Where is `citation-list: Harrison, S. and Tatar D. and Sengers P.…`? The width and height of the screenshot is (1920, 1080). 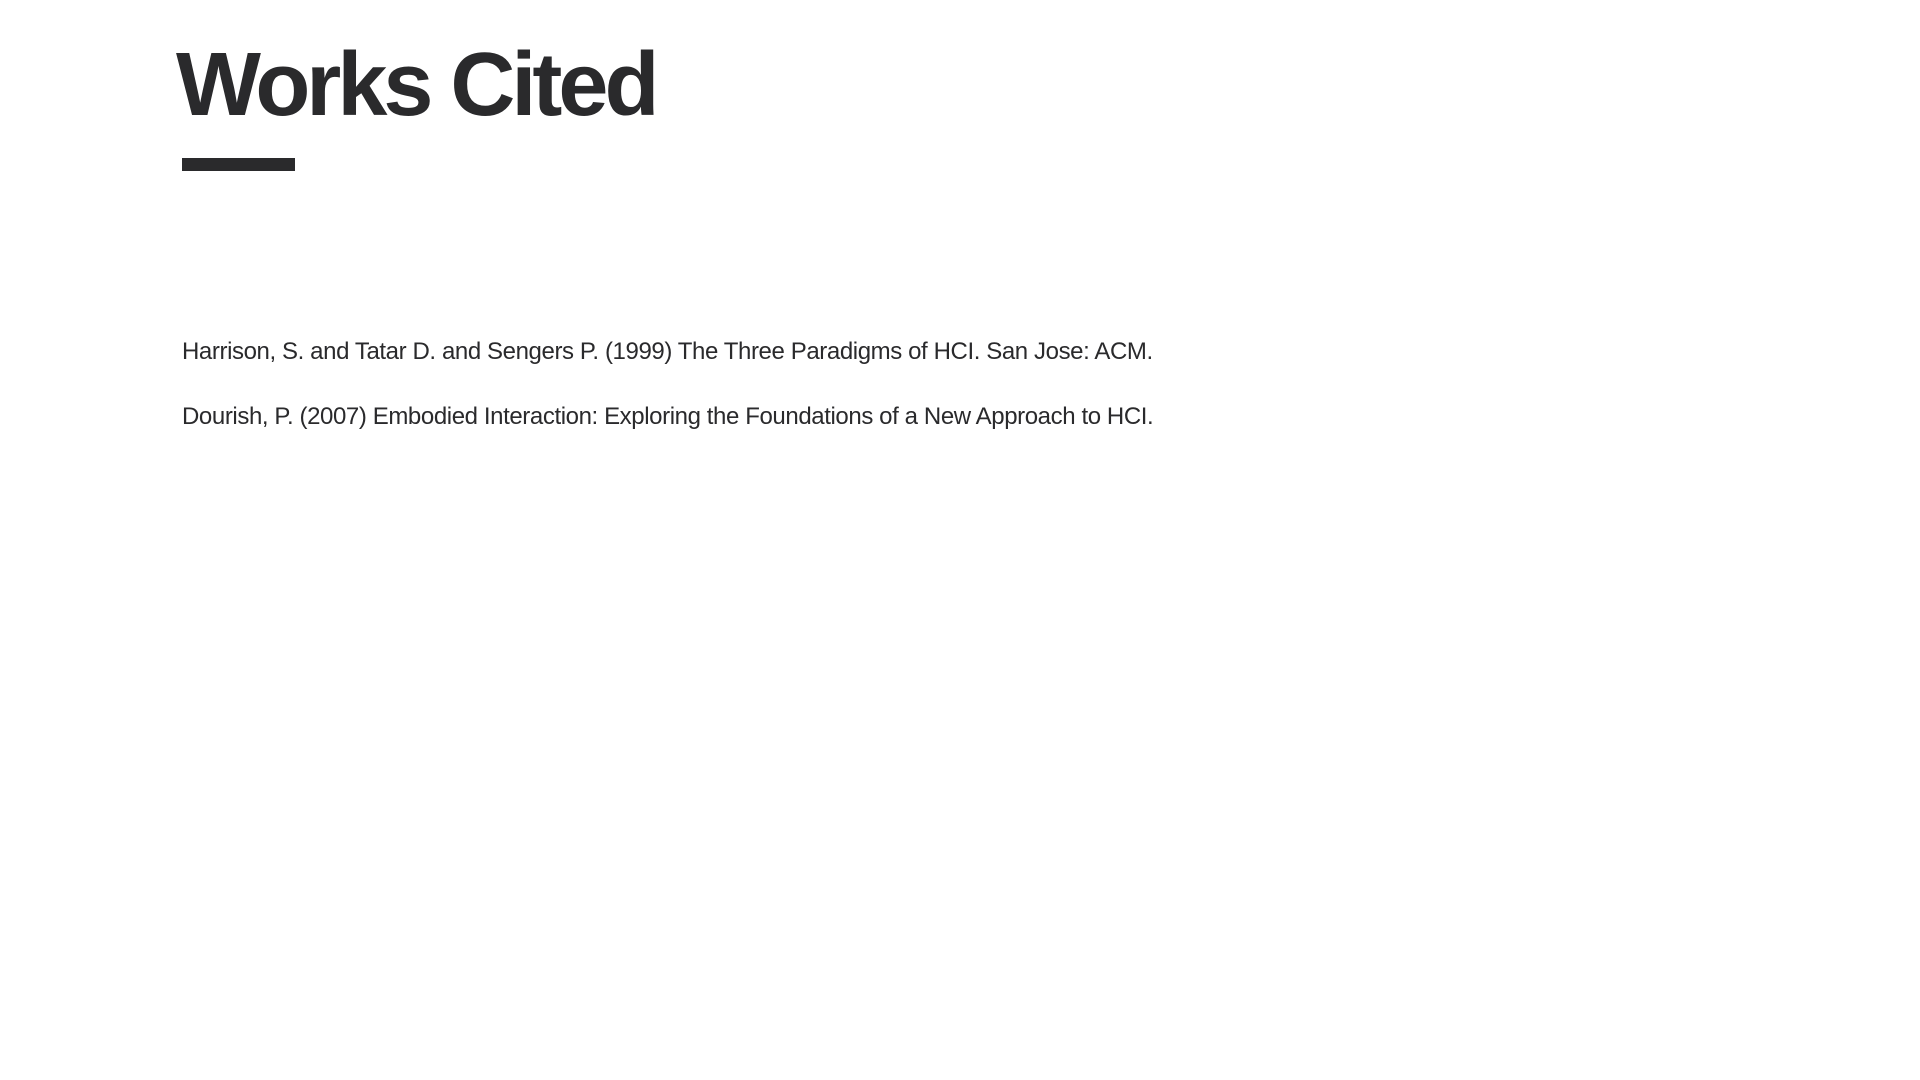 citation-list: Harrison, S. and Tatar D. and Sengers P.… is located at coordinates (668, 397).